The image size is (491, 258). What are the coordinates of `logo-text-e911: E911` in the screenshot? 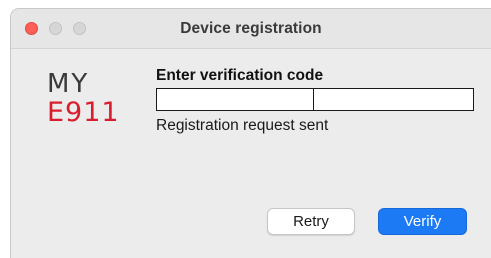 It's located at (83, 112).